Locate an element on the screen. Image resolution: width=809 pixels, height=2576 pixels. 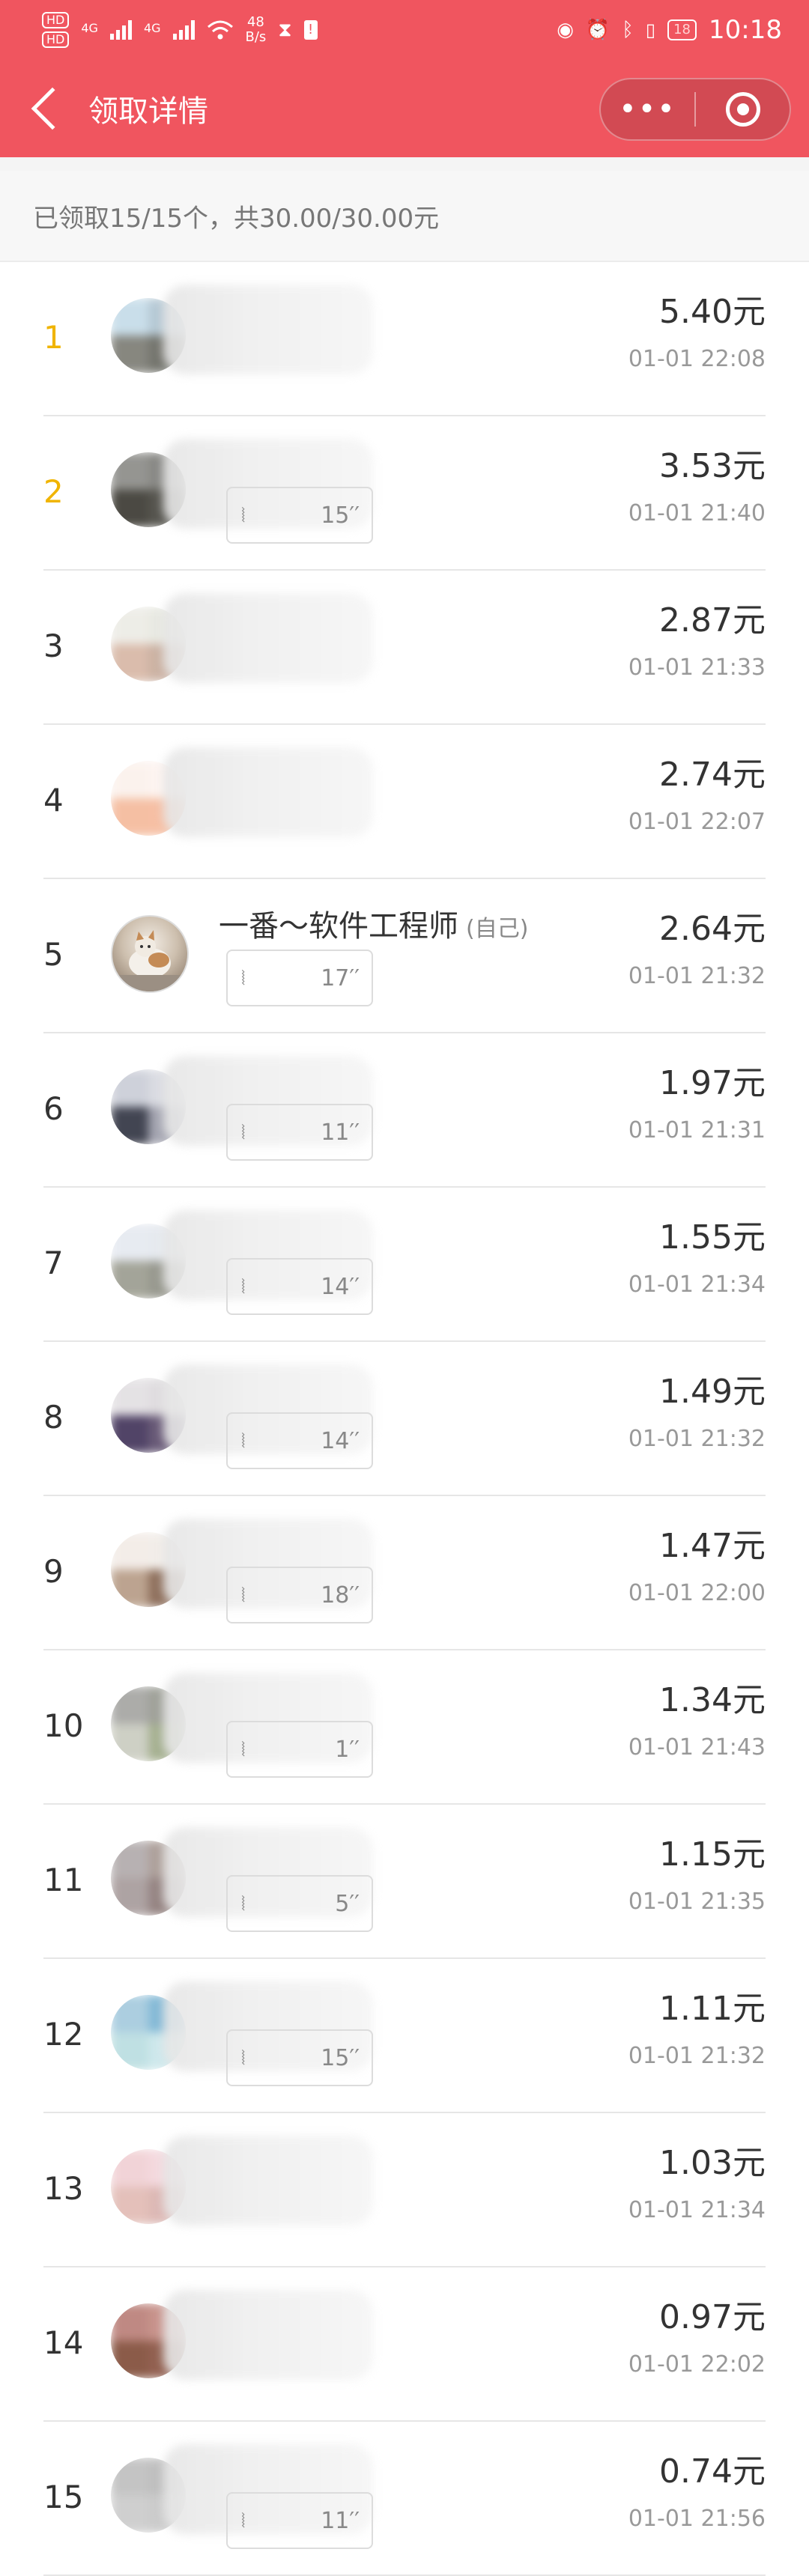
network-speed: 48 B/s is located at coordinates (256, 30).